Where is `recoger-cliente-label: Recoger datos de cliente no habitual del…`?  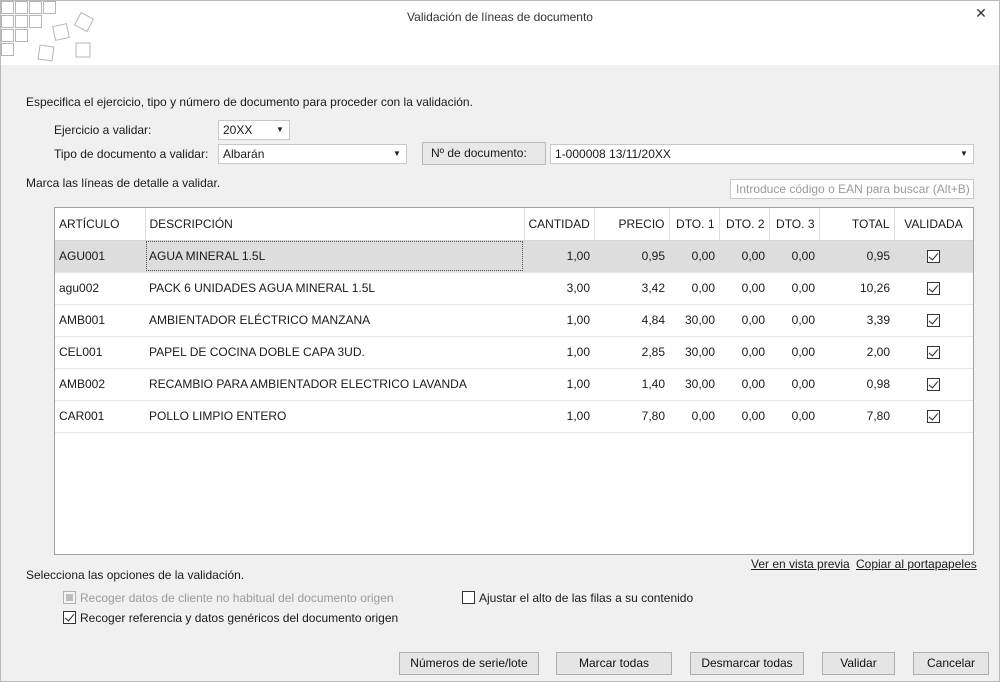 recoger-cliente-label: Recoger datos de cliente no habitual del… is located at coordinates (237, 598).